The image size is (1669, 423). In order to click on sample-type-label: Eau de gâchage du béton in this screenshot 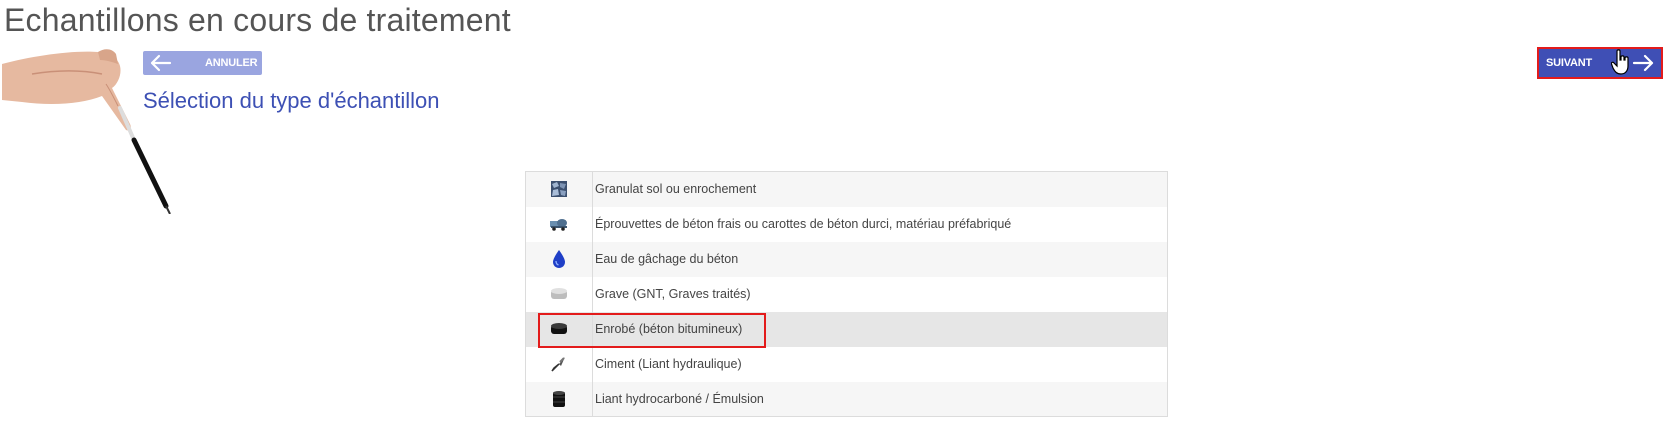, I will do `click(667, 259)`.